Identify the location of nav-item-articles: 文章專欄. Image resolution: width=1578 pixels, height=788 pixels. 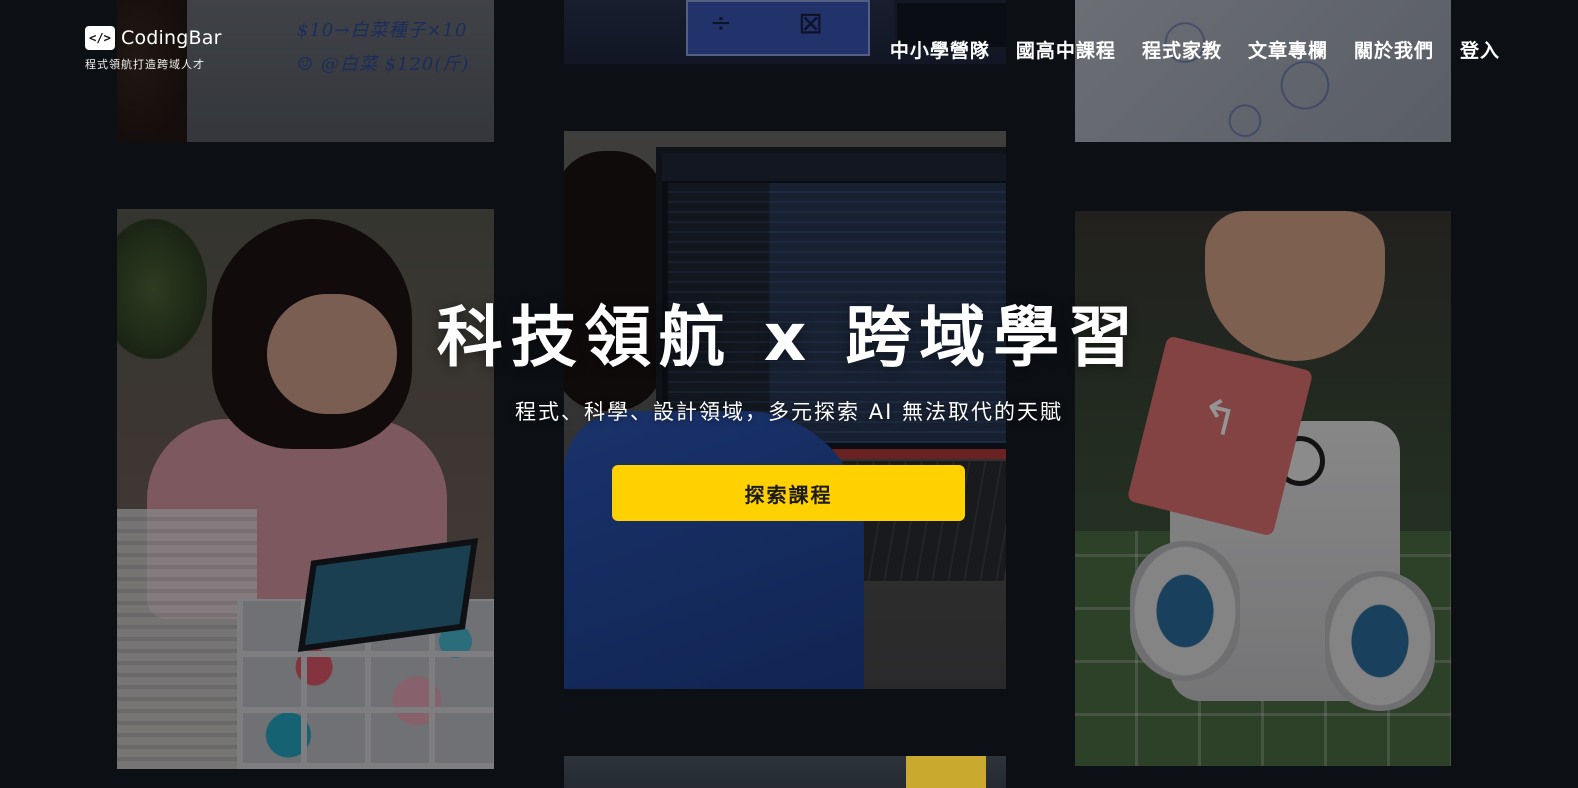
(1288, 49).